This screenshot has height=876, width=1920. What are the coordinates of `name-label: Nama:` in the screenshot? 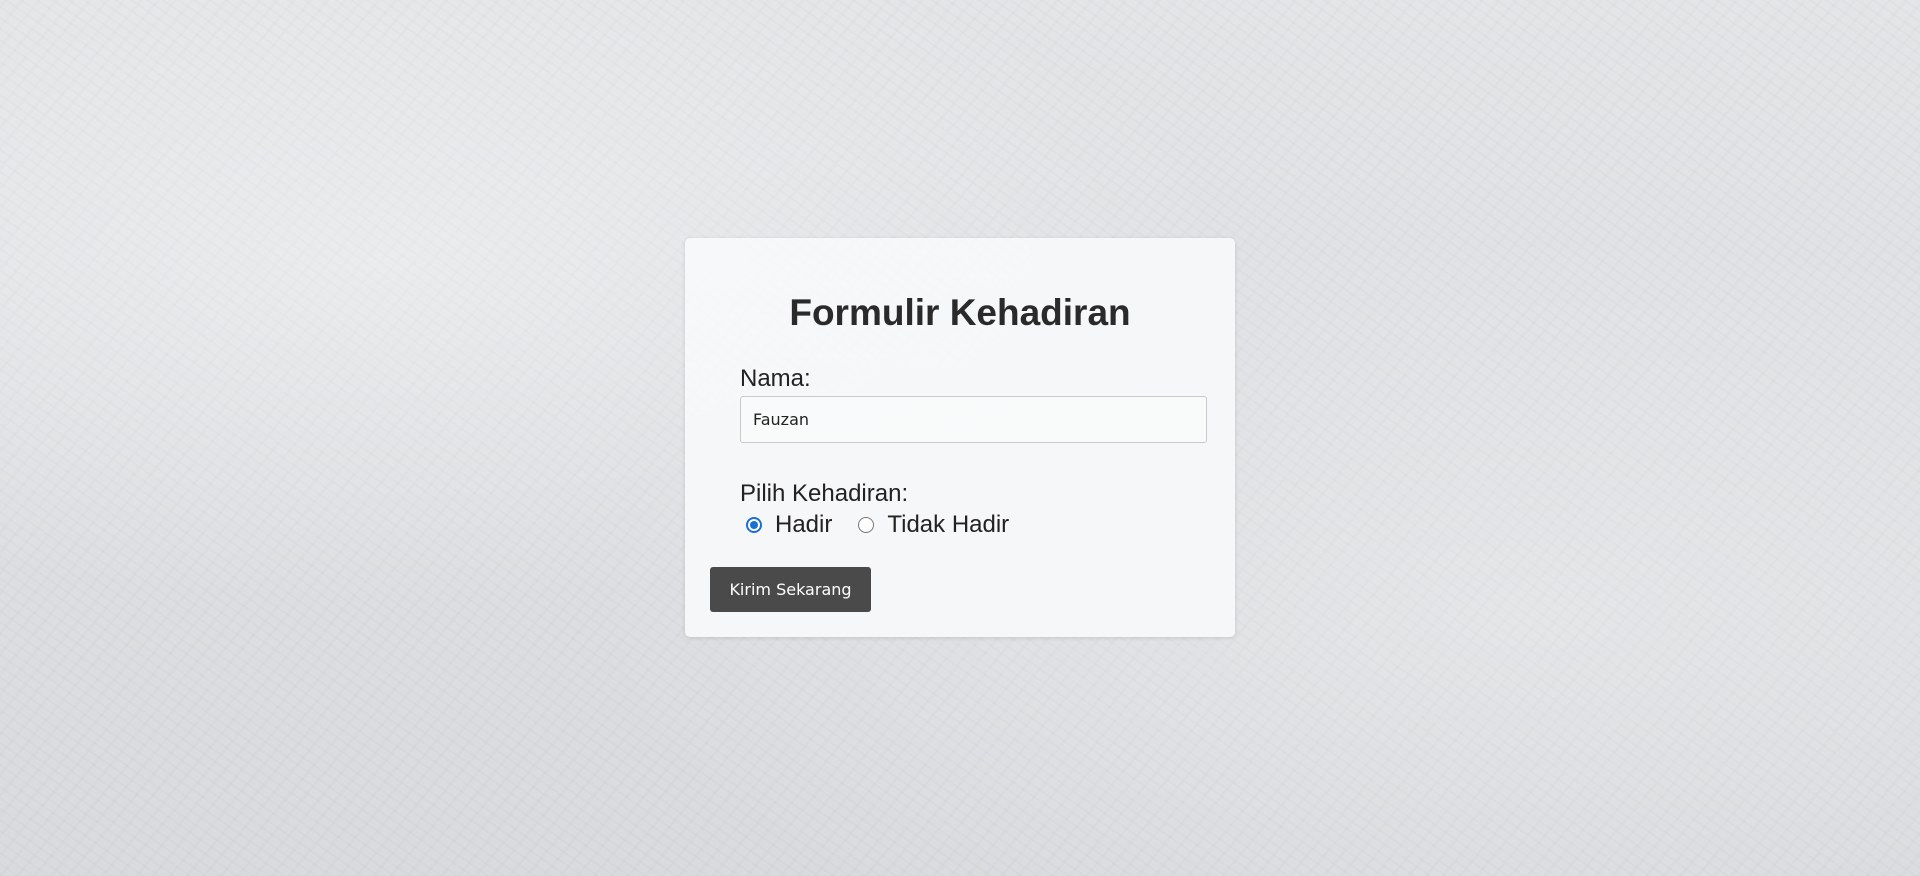 It's located at (775, 378).